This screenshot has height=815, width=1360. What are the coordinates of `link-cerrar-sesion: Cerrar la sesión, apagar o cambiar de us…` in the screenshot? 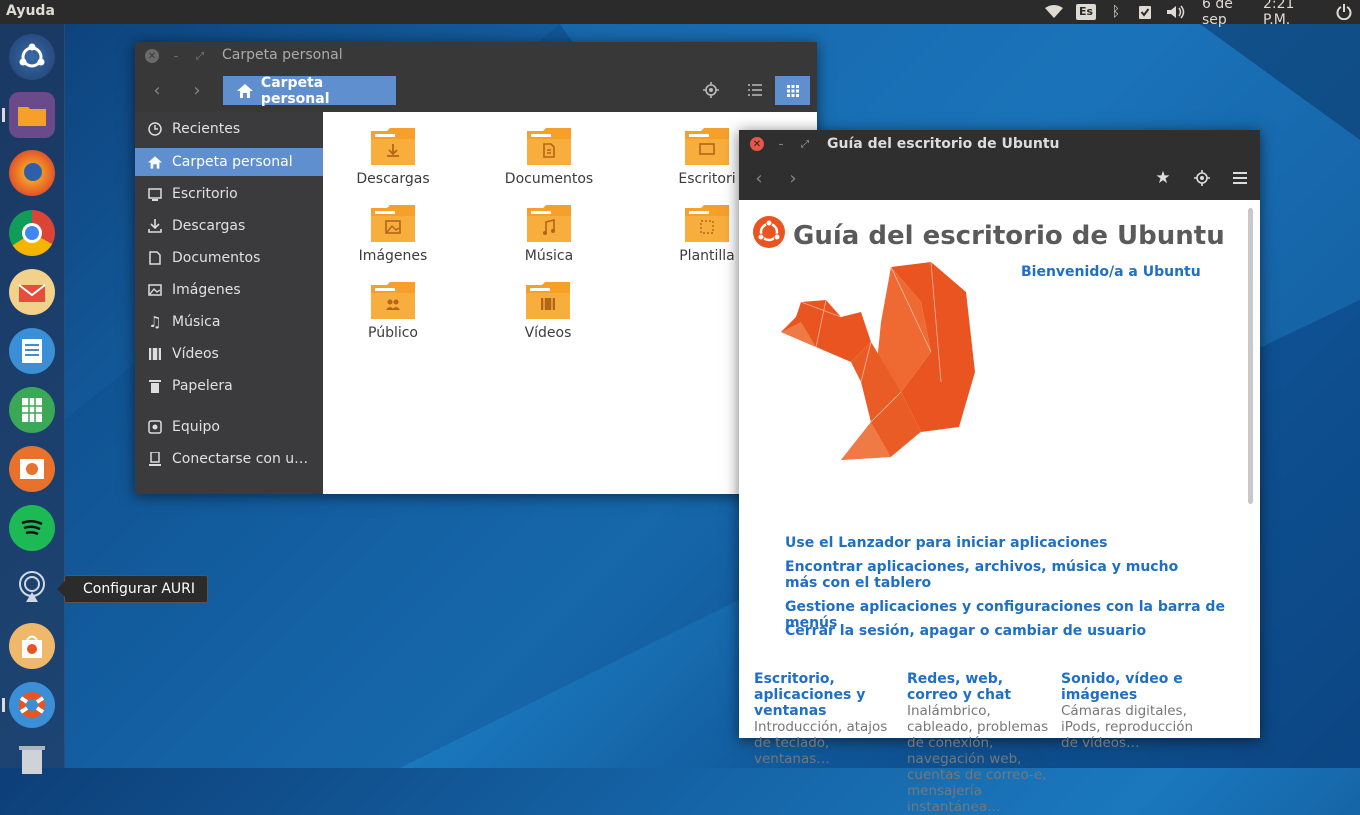 It's located at (995, 631).